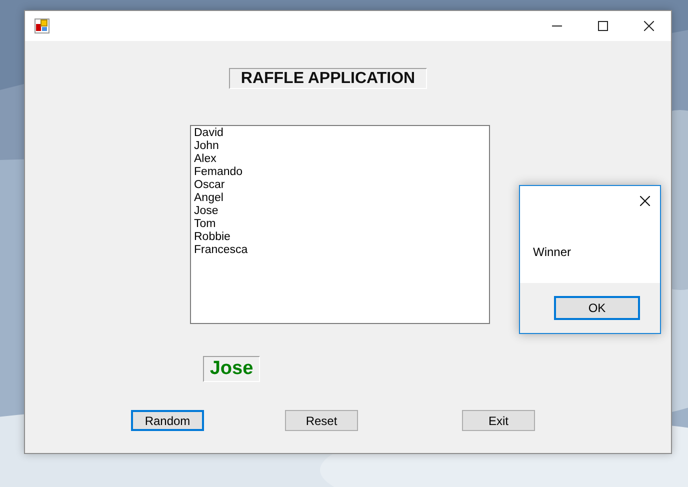  Describe the element at coordinates (167, 420) in the screenshot. I see `random-button: Random` at that location.